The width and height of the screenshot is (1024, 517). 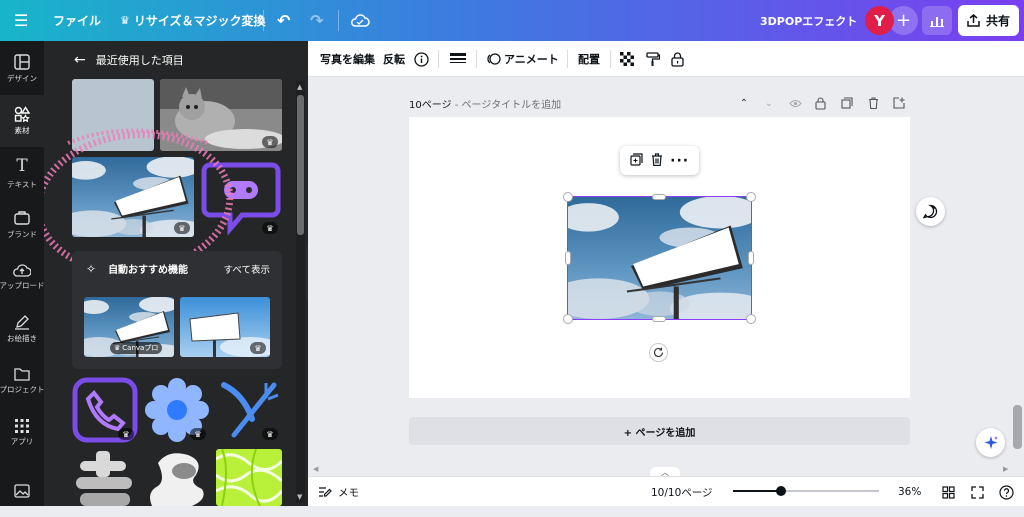 I want to click on scroll-left-arrow-icon: ◀, so click(x=315, y=469).